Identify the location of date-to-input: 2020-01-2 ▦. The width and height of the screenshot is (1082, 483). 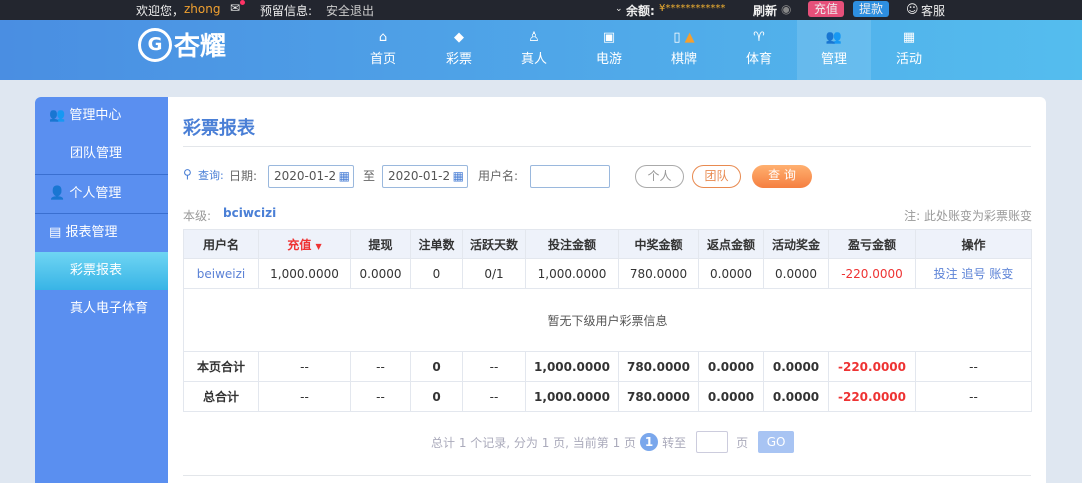
(425, 176).